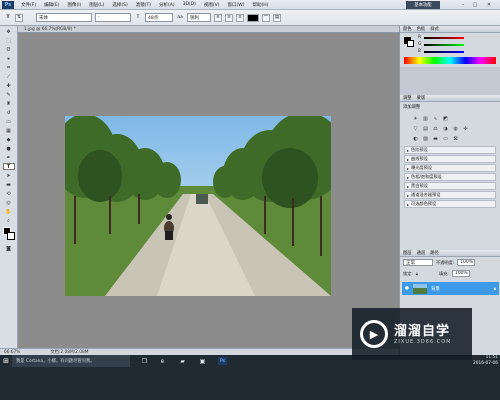  What do you see at coordinates (450, 288) in the screenshot?
I see `layer-row: ● 背景 🔒︎` at bounding box center [450, 288].